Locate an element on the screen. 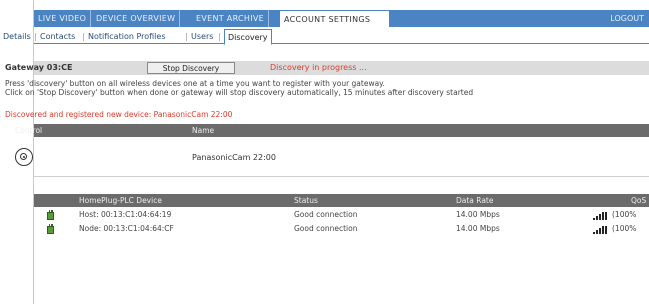 The width and height of the screenshot is (649, 304). qos-column-header: QoS is located at coordinates (639, 200).